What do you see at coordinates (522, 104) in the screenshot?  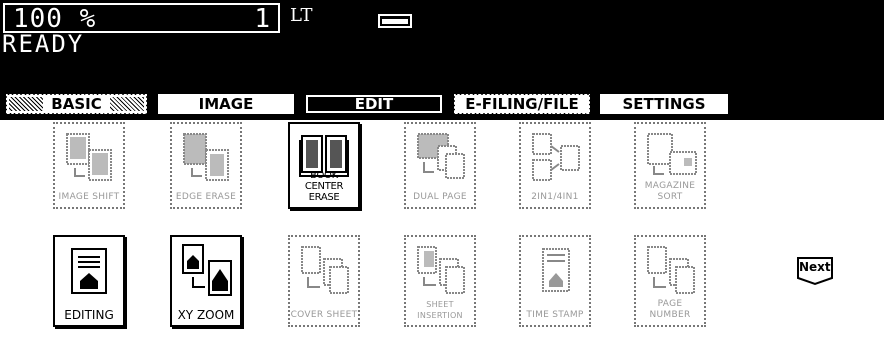 I see `tab-e-filing-file: E-FILING/FILE` at bounding box center [522, 104].